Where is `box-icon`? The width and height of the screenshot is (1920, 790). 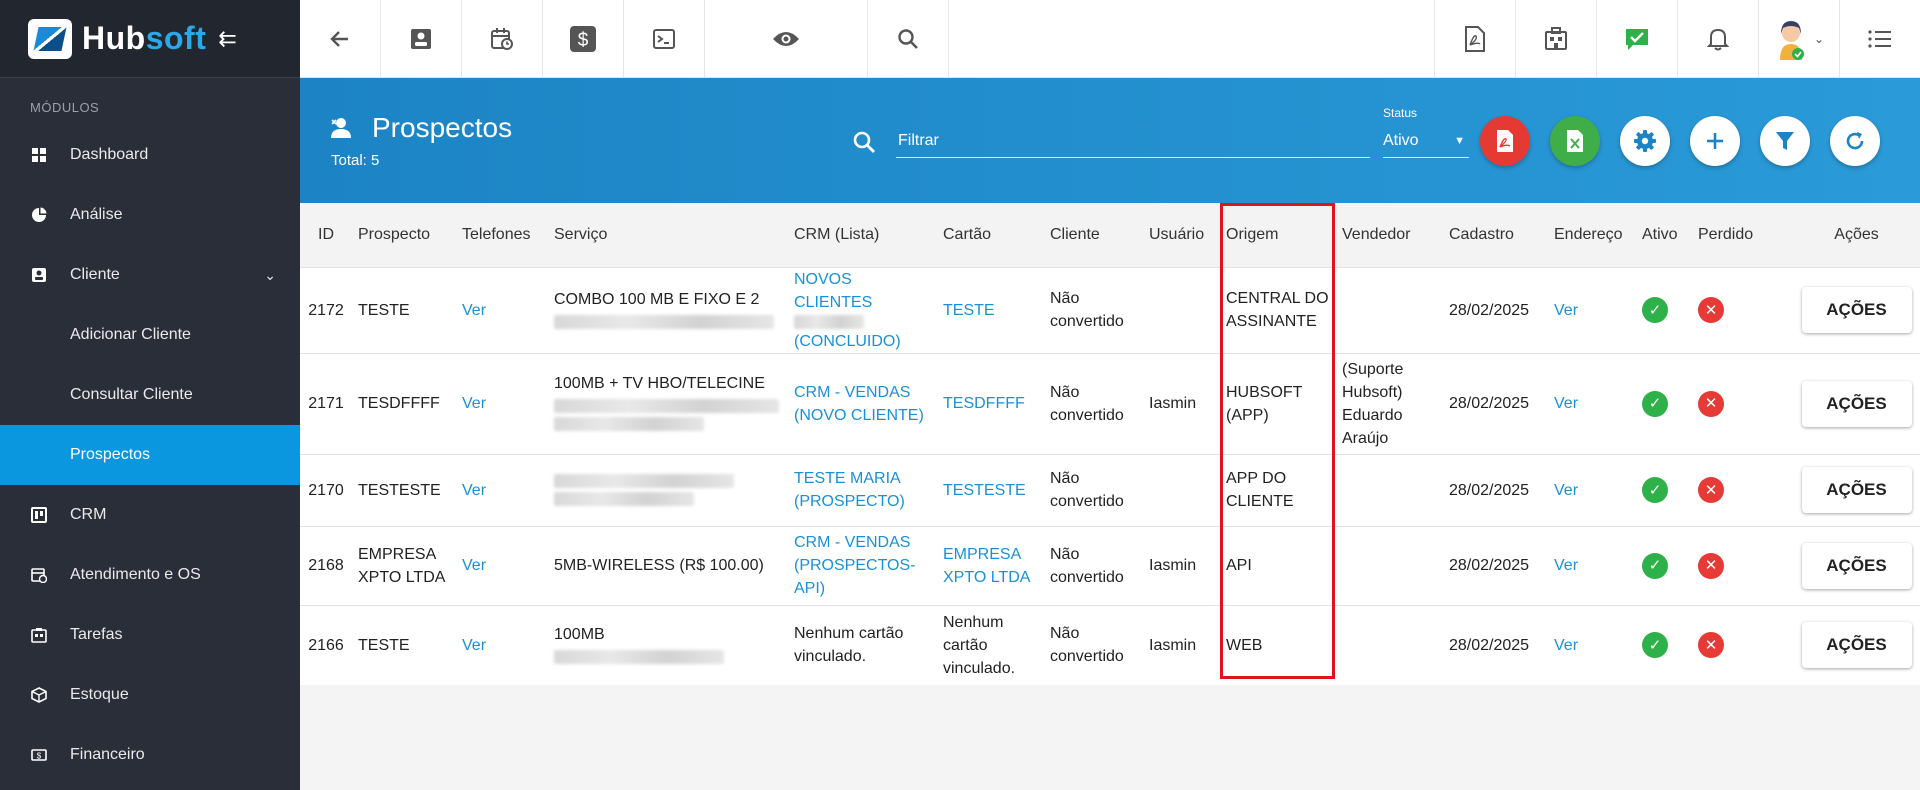 box-icon is located at coordinates (39, 695).